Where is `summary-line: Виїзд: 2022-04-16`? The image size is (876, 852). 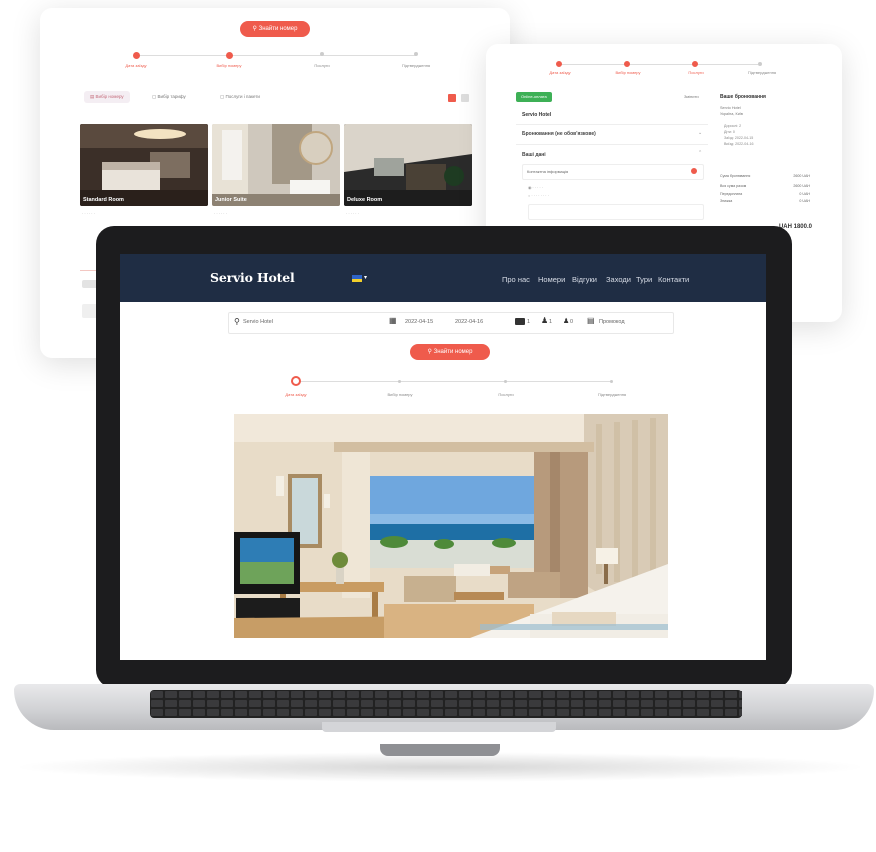
summary-line: Виїзд: 2022-04-16 is located at coordinates (739, 144).